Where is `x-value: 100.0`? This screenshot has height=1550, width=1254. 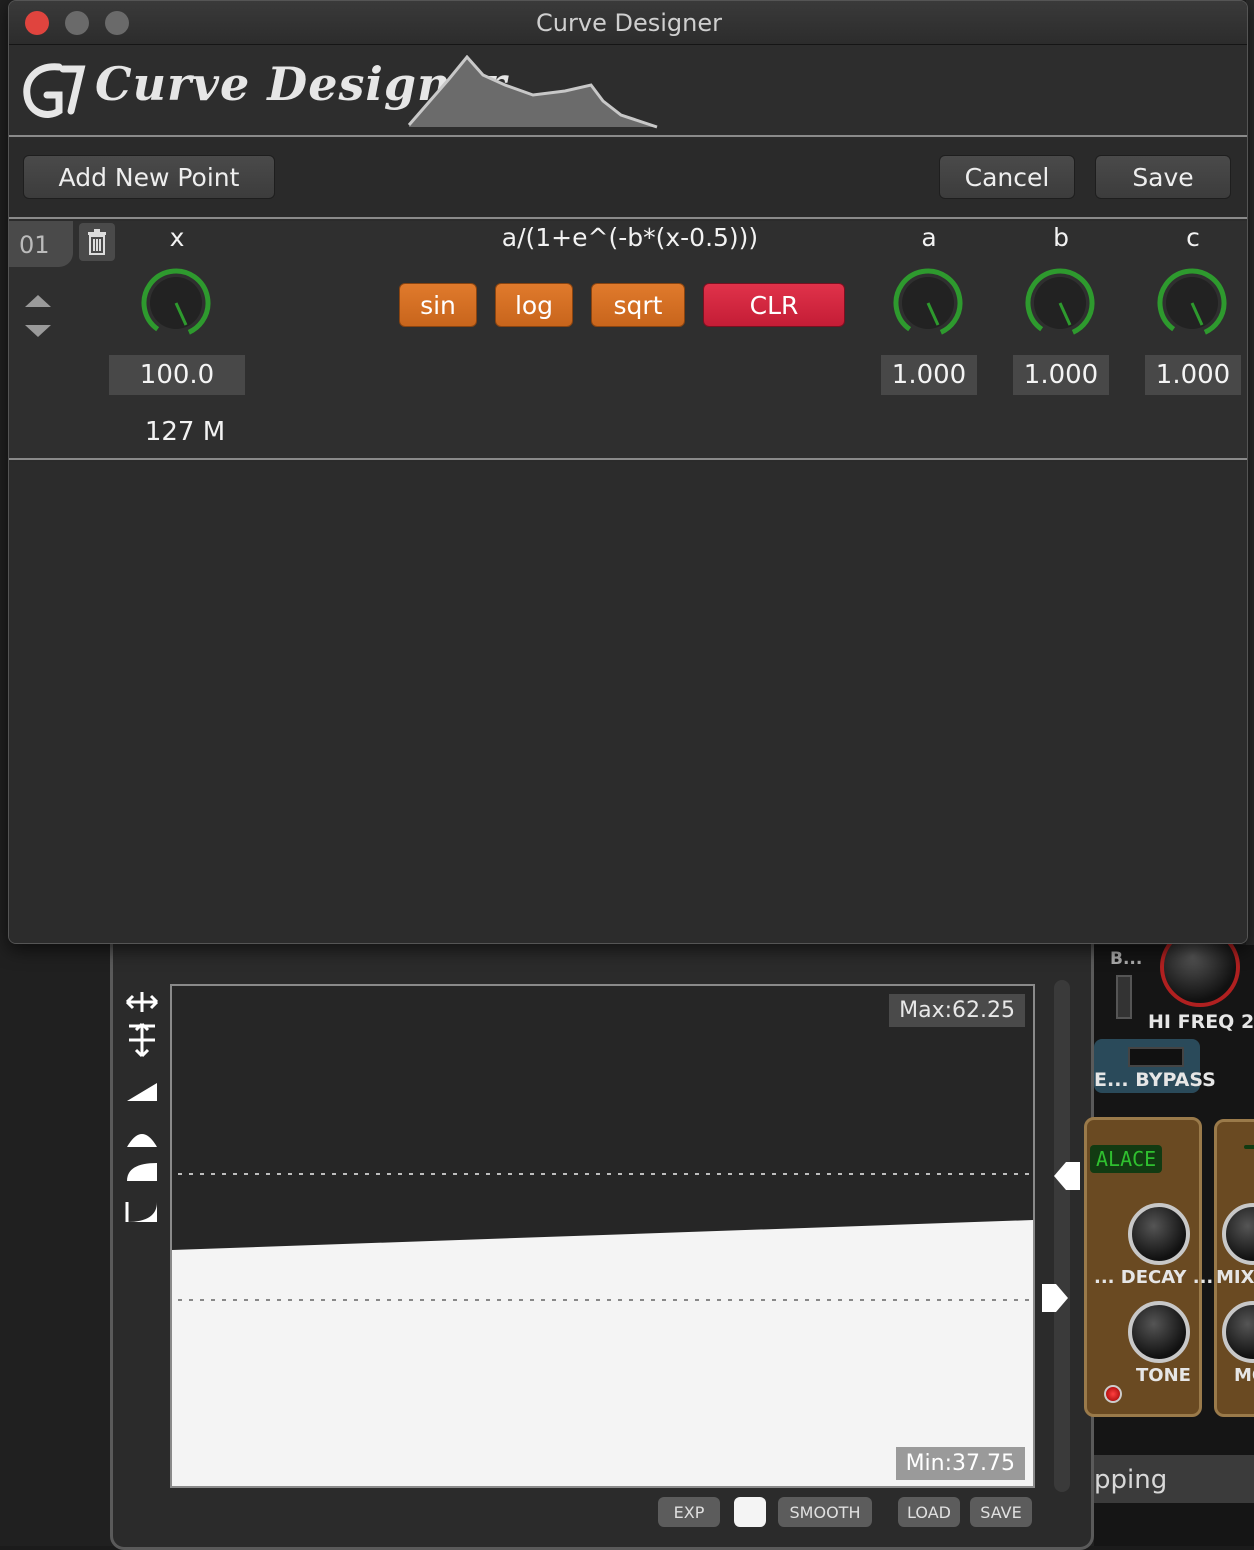
x-value: 100.0 is located at coordinates (177, 375).